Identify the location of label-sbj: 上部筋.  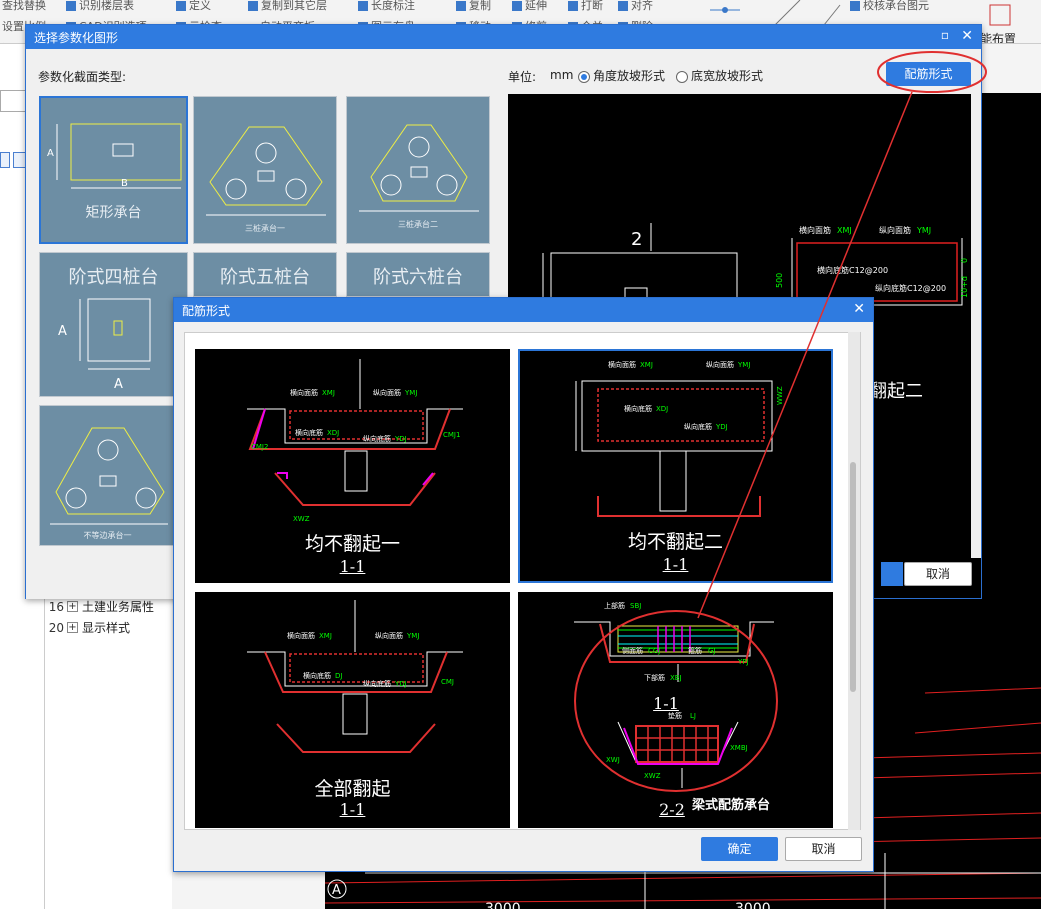
(614, 605).